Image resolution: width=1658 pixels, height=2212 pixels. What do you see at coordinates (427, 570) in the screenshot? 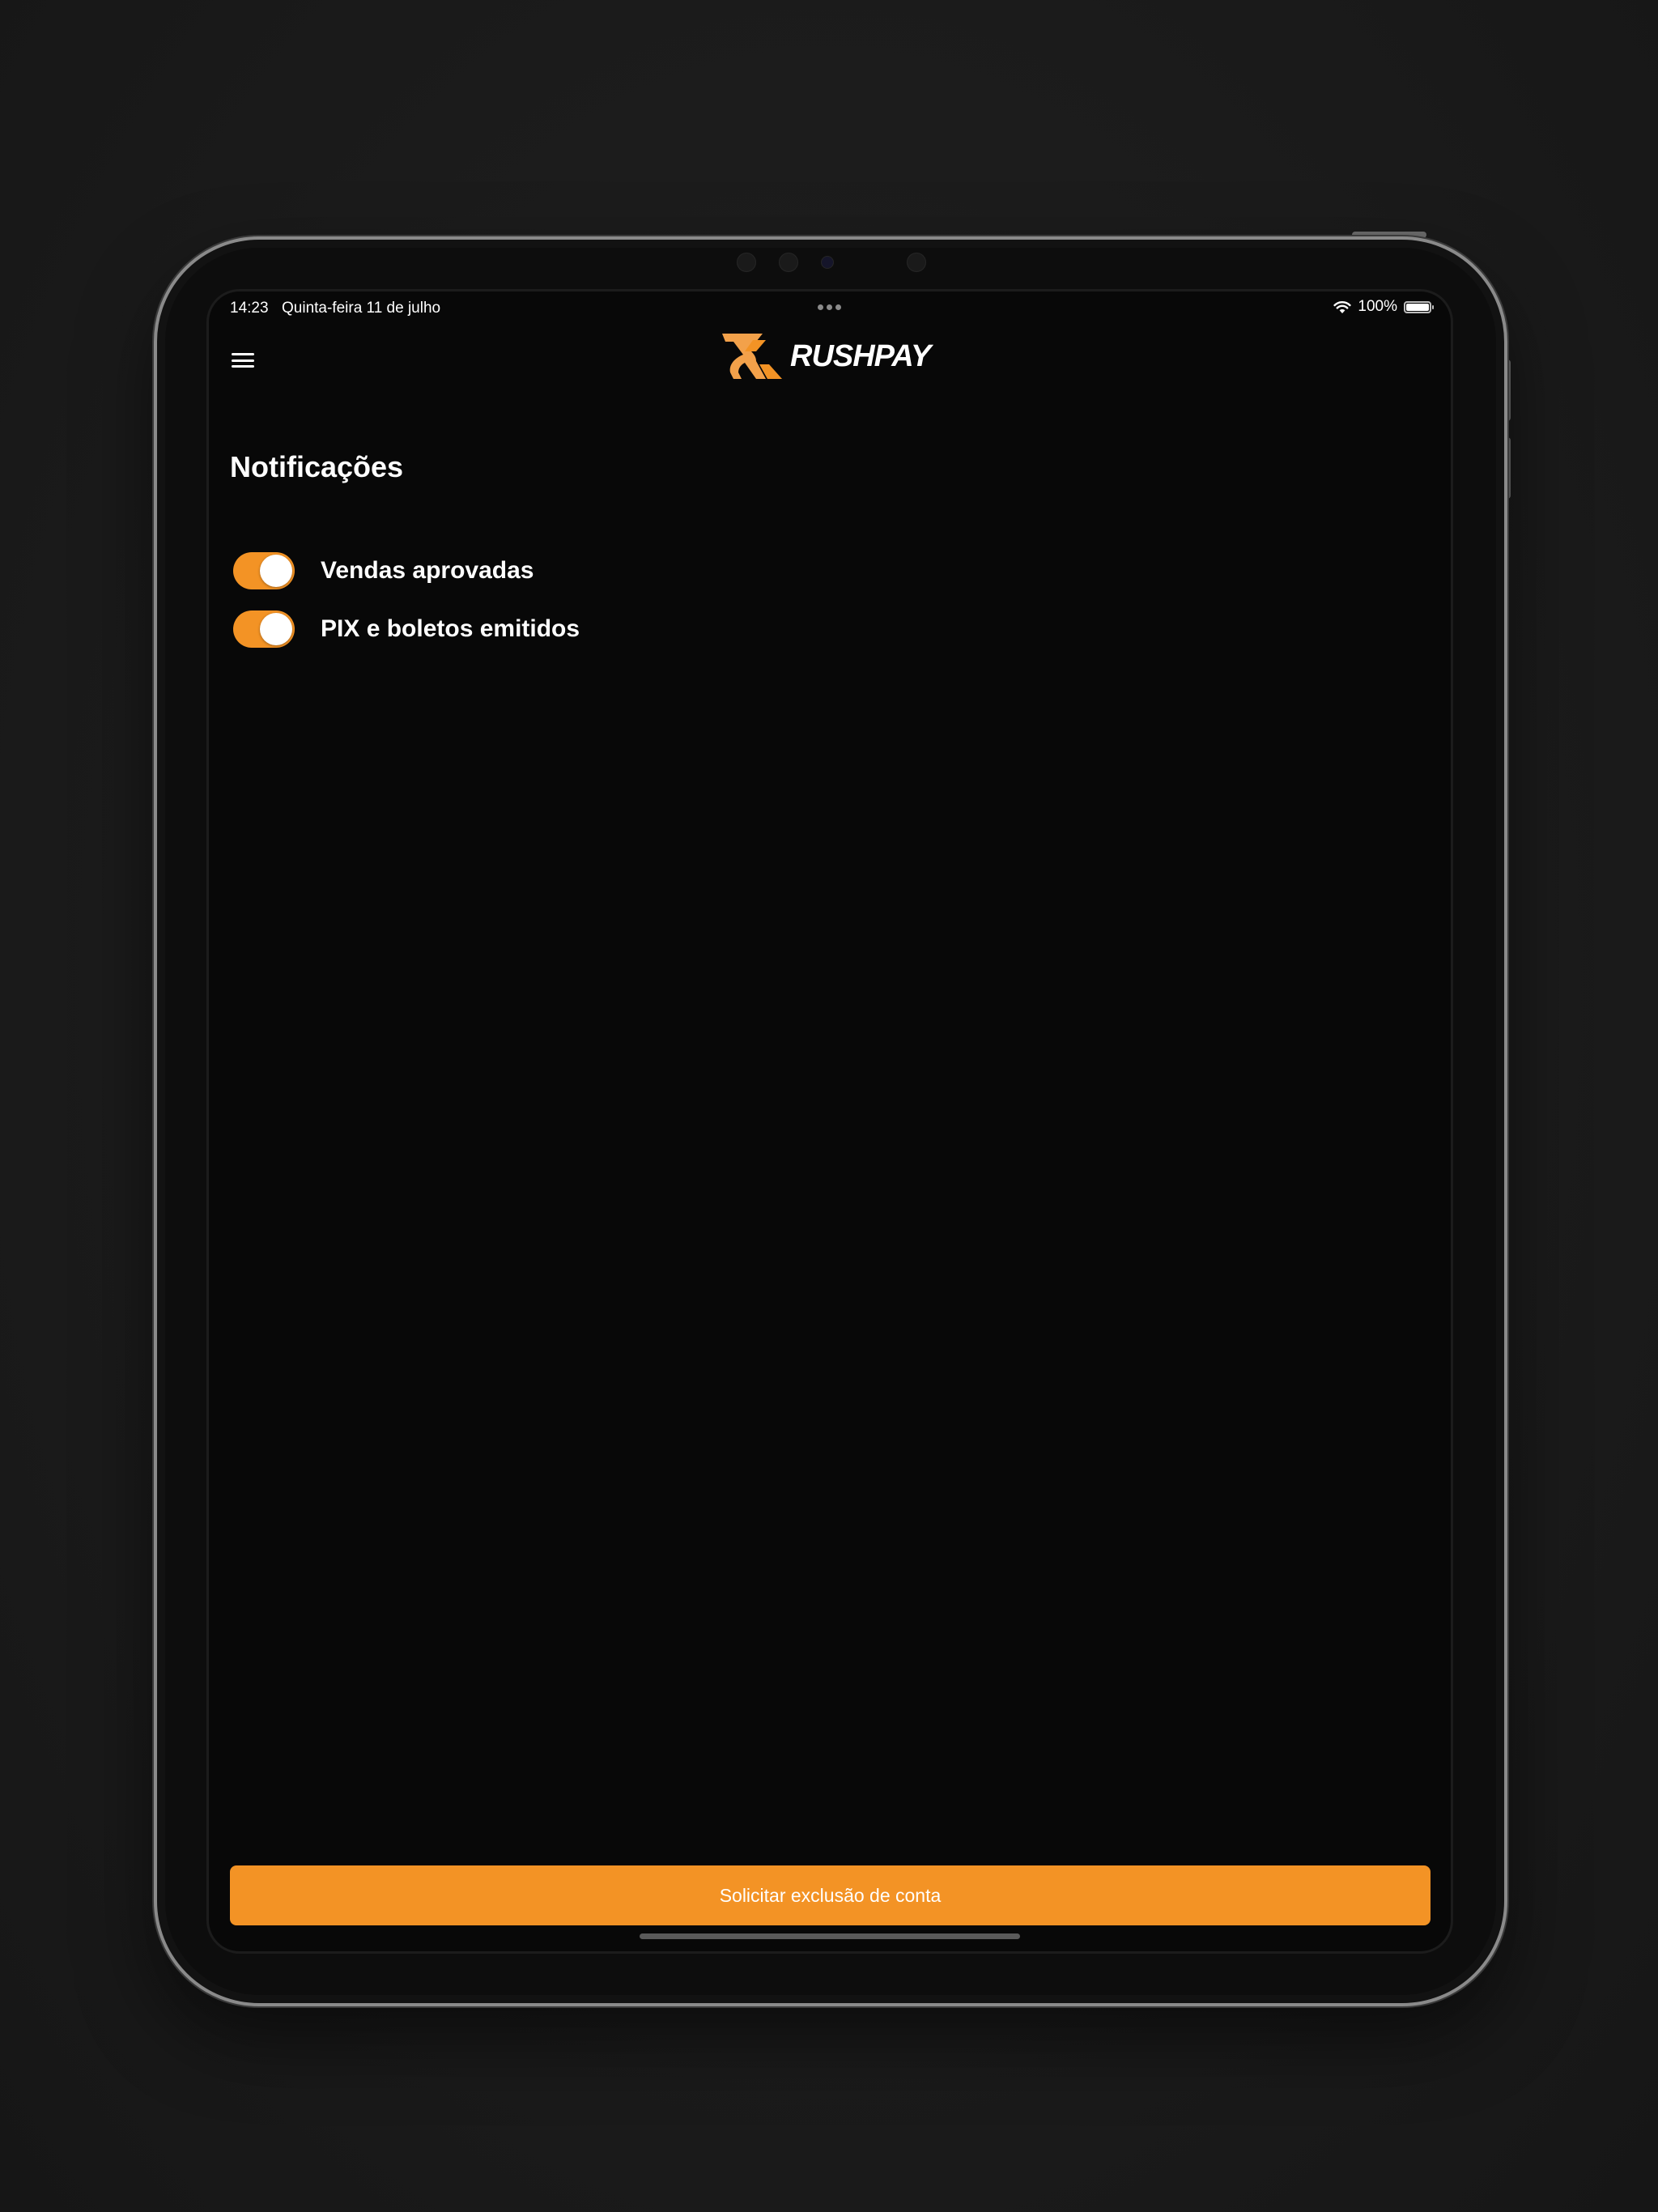
I see `vendas-aprovadas-label: Vendas aprovadas` at bounding box center [427, 570].